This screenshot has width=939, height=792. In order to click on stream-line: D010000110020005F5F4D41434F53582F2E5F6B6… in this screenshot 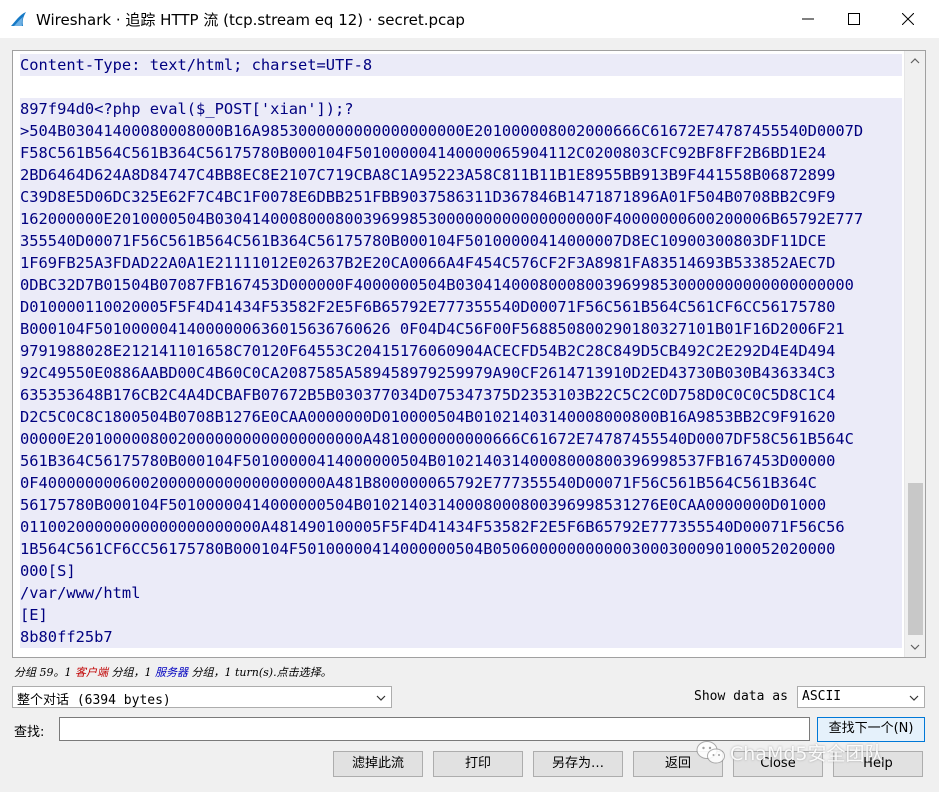, I will do `click(461, 307)`.